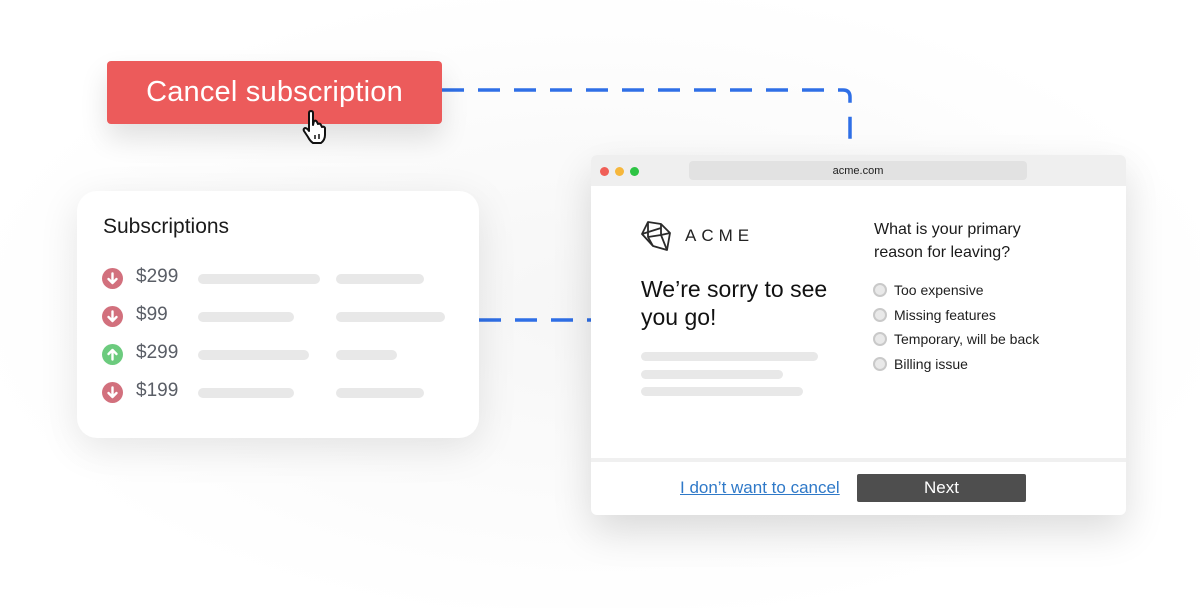 The height and width of the screenshot is (608, 1200). I want to click on address-bar: acme.com, so click(858, 170).